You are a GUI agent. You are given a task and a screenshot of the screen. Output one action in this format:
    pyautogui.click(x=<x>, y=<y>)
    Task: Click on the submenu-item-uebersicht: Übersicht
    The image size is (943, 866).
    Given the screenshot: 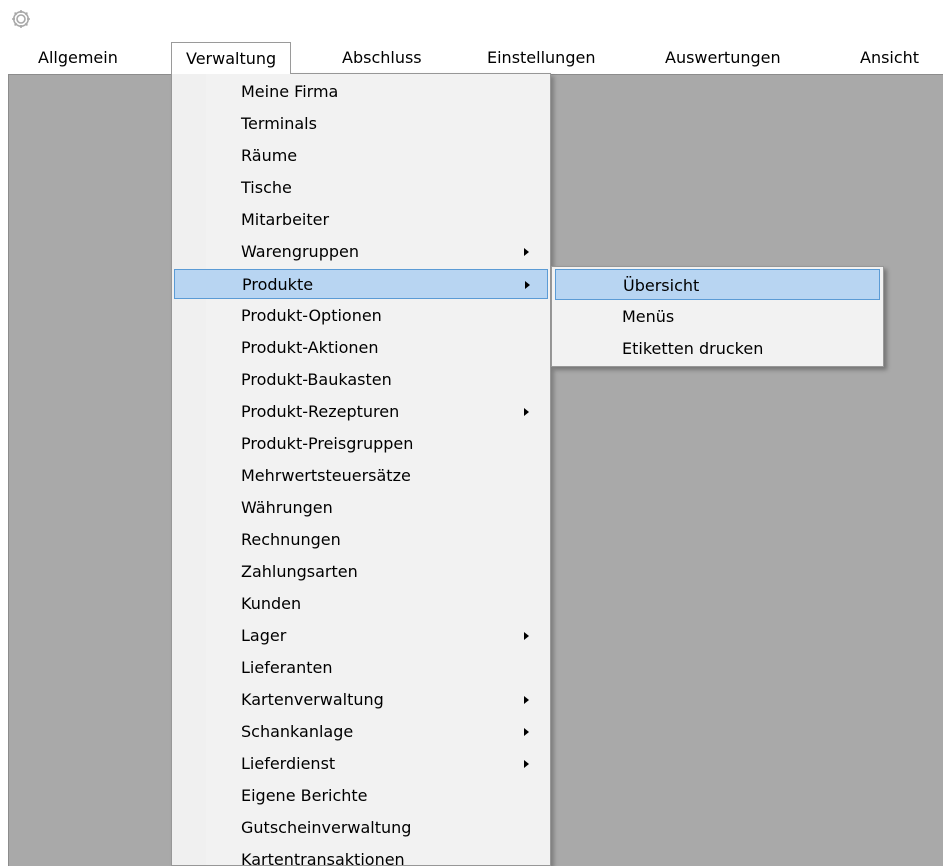 What is the action you would take?
    pyautogui.click(x=717, y=284)
    